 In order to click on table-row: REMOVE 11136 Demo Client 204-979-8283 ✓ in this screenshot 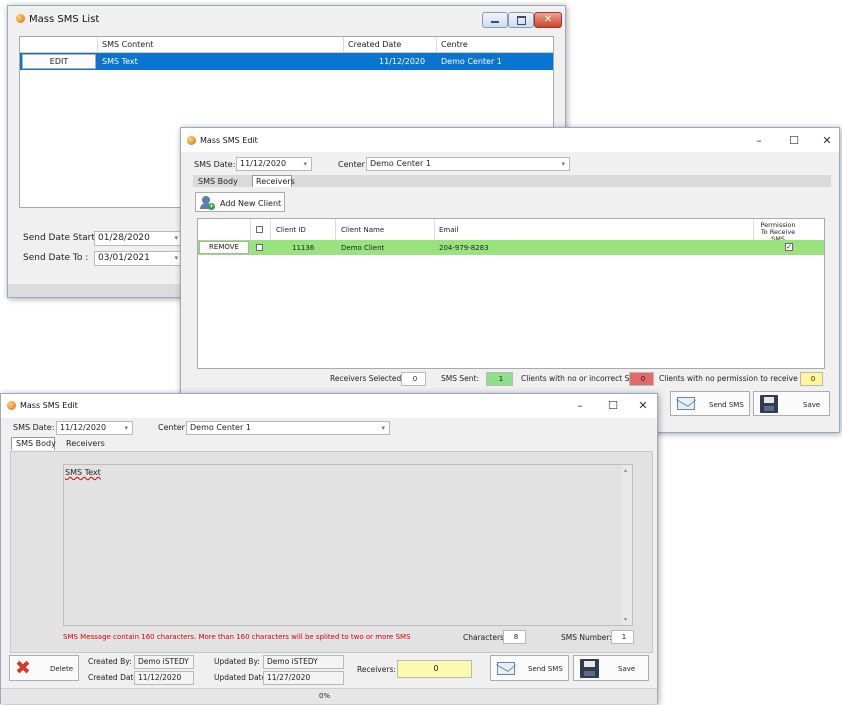, I will do `click(511, 247)`.